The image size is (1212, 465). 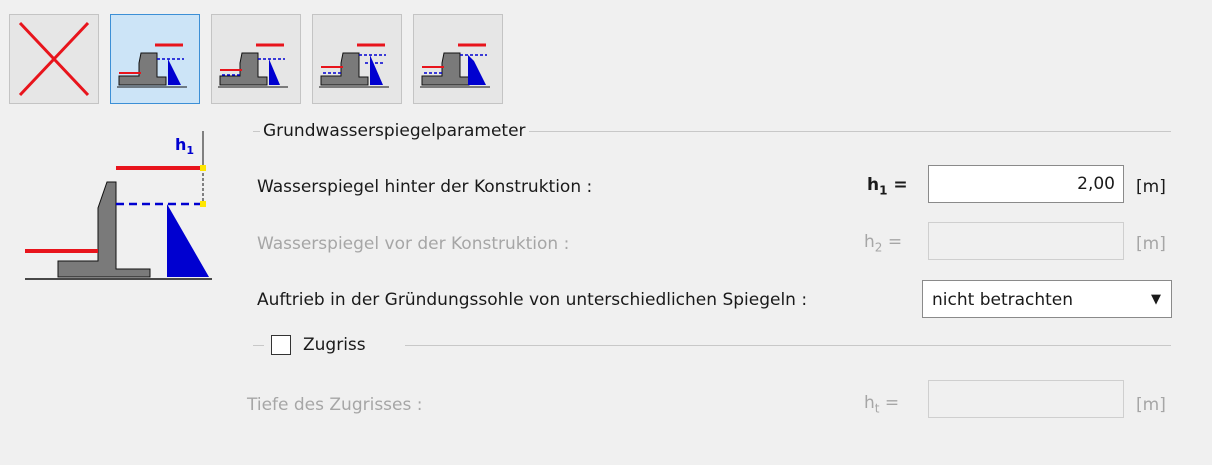 I want to click on wall-water-option-1-icon, so click(x=152, y=65).